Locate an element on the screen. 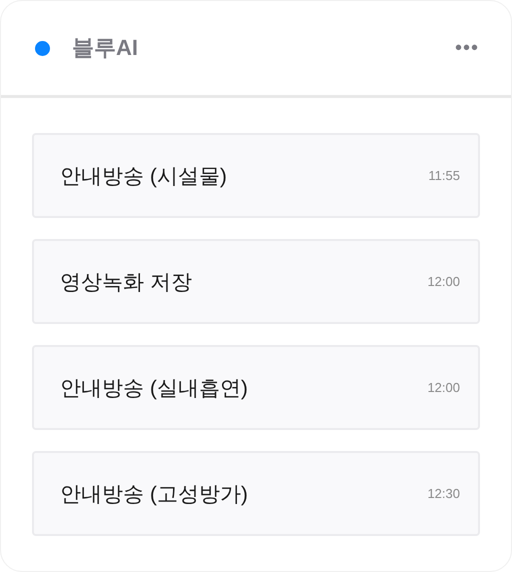 This screenshot has width=512, height=572. item-time: 11:55 is located at coordinates (444, 175).